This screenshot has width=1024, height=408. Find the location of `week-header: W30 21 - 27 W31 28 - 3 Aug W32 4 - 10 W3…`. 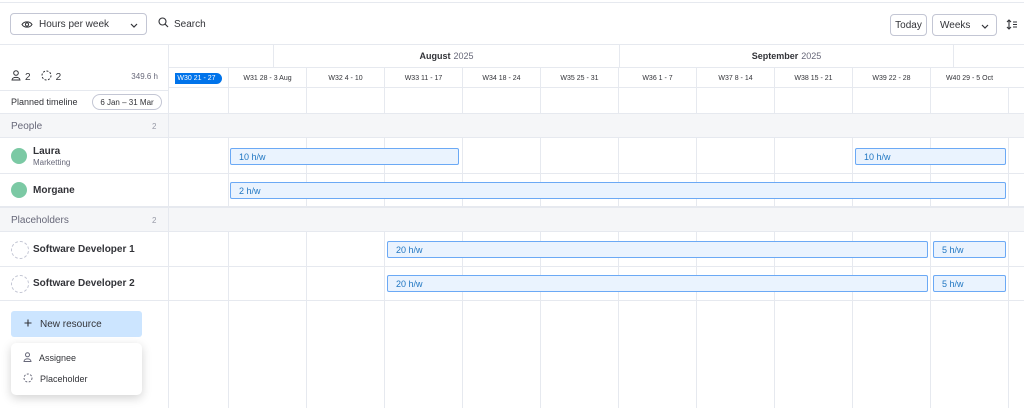

week-header: W30 21 - 27 W31 28 - 3 Aug W32 4 - 10 W3… is located at coordinates (596, 77).